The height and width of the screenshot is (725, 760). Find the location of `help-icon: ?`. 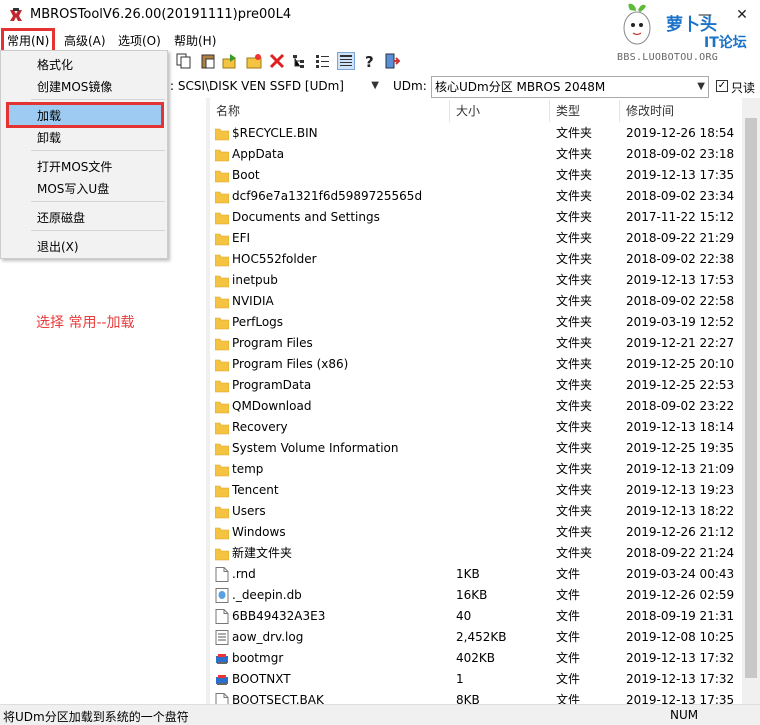

help-icon: ? is located at coordinates (370, 62).